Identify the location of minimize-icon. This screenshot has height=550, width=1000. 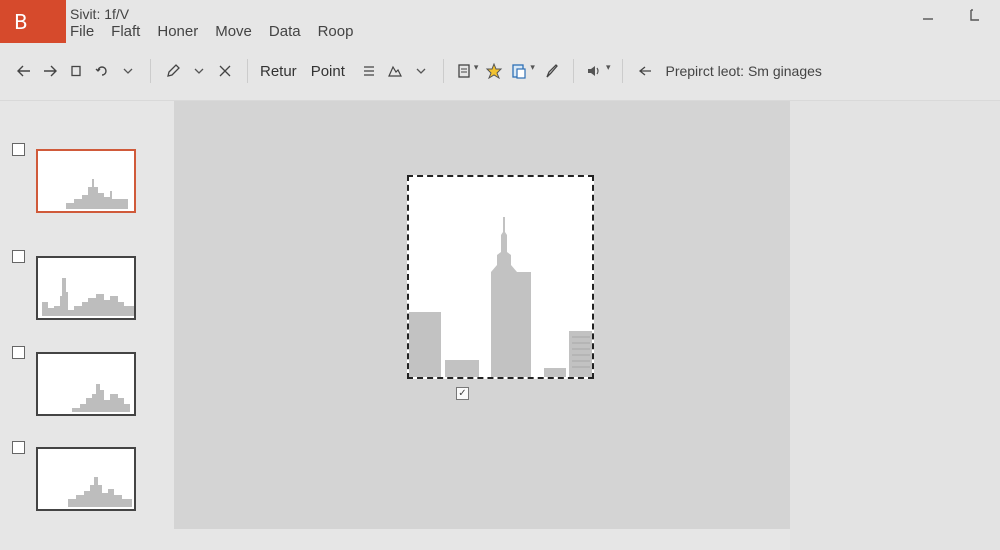
(928, 16).